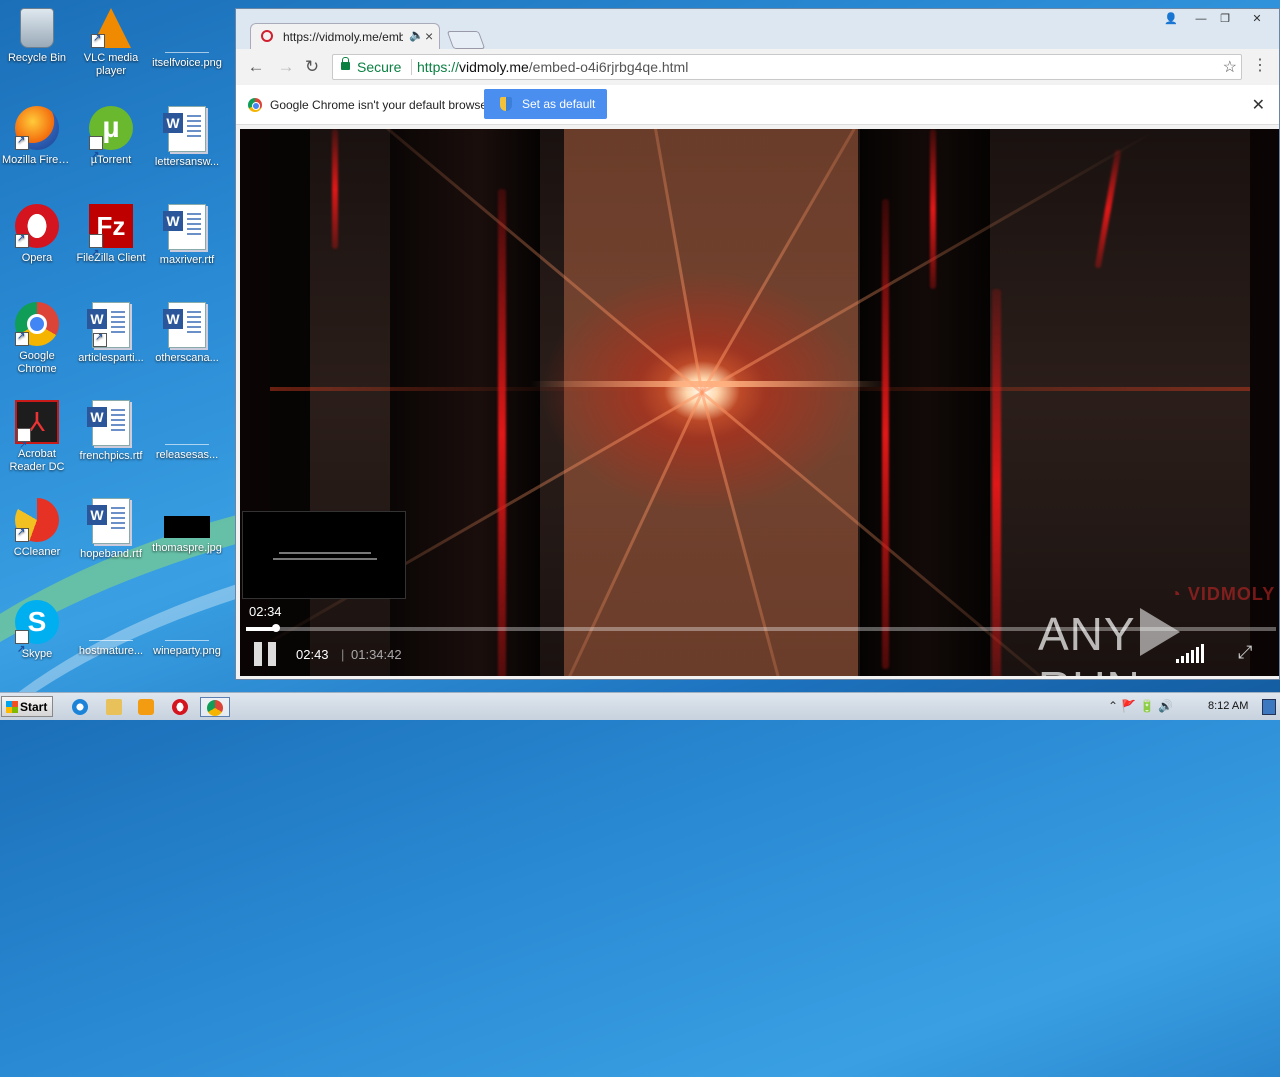 Image resolution: width=1280 pixels, height=1077 pixels. Describe the element at coordinates (34, 707) in the screenshot. I see `start-label: Start` at that location.